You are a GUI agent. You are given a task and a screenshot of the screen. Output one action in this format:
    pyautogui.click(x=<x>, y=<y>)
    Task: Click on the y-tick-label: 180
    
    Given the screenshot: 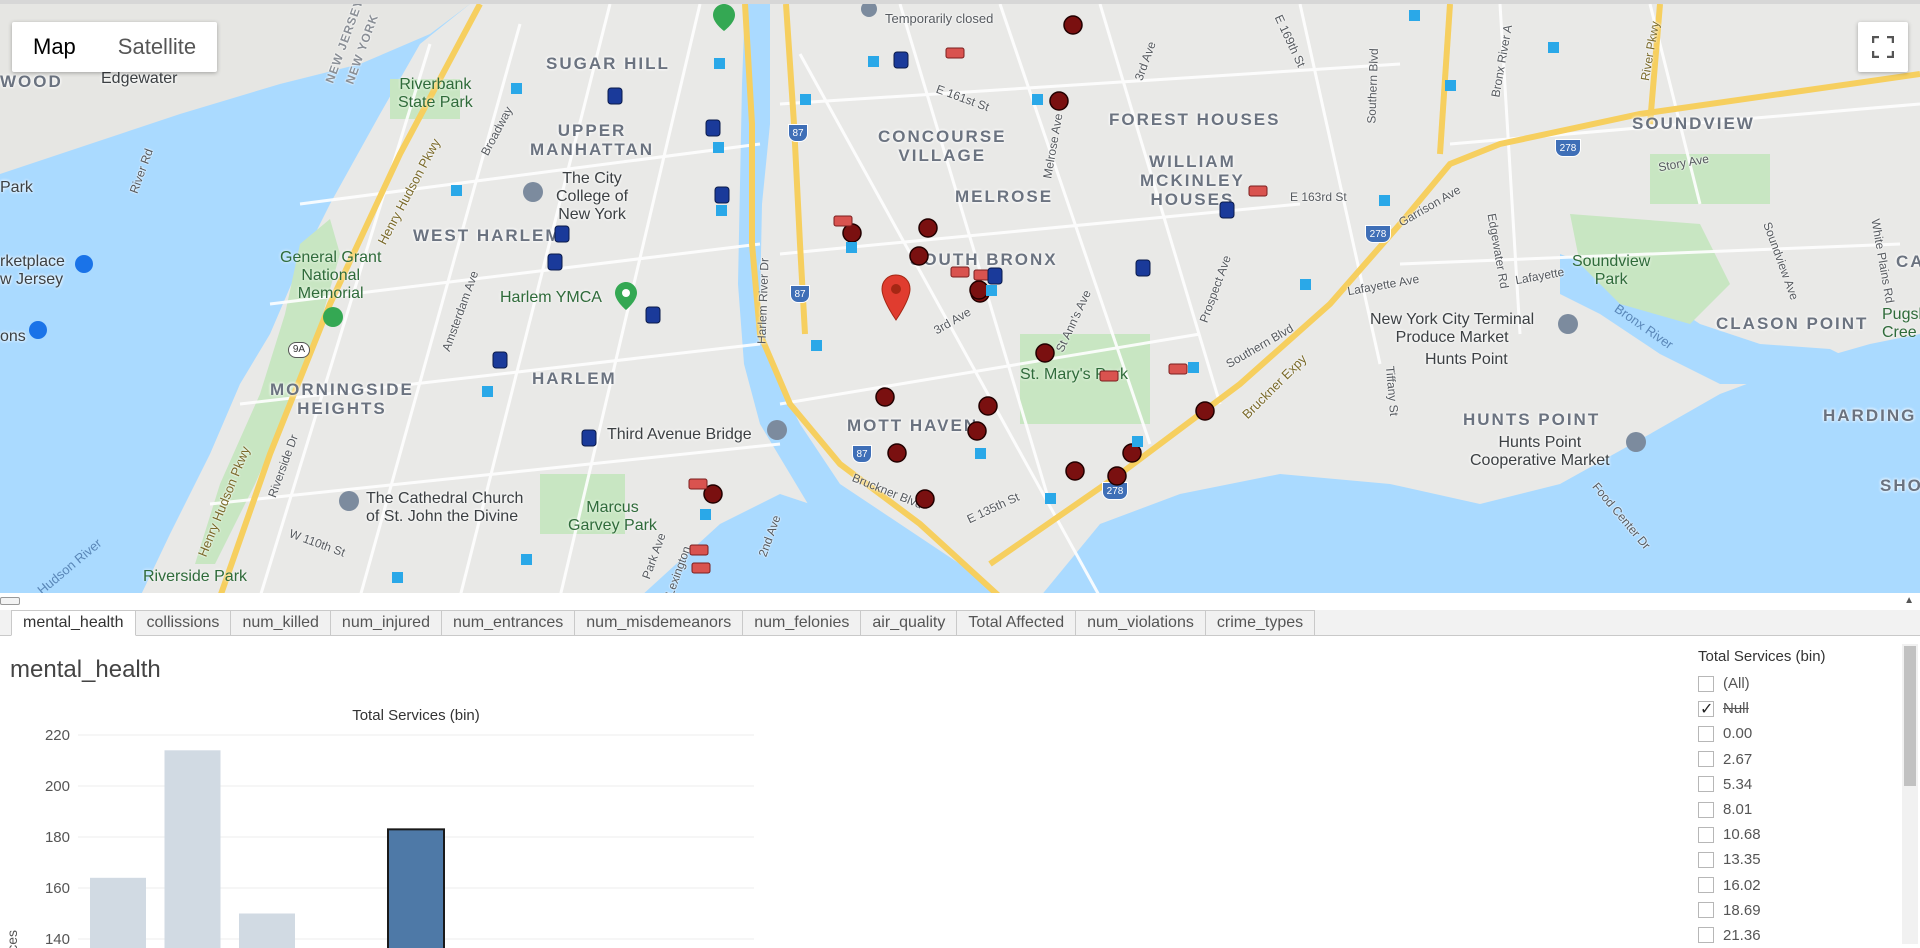 What is the action you would take?
    pyautogui.click(x=57, y=837)
    